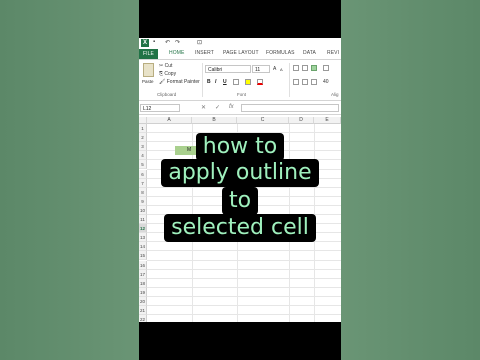  I want to click on row-header: 21, so click(143, 311).